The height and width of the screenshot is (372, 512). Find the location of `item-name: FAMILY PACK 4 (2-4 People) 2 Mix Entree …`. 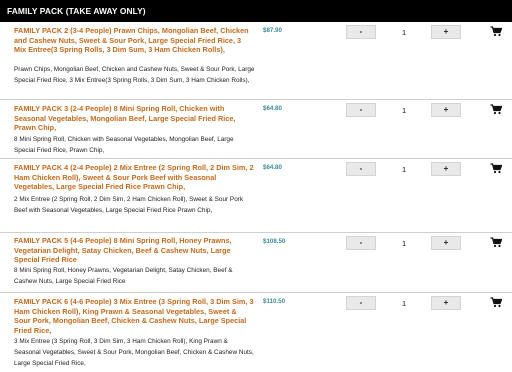

item-name: FAMILY PACK 4 (2-4 People) 2 Mix Entree … is located at coordinates (134, 177).